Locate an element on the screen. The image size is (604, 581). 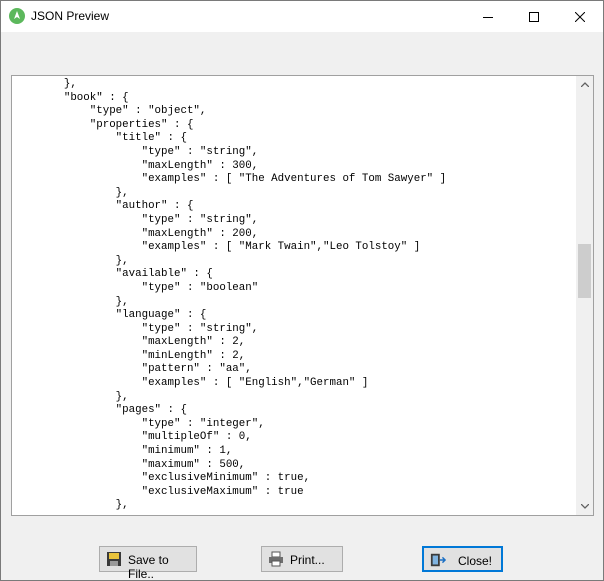
minimize-button is located at coordinates (488, 16).